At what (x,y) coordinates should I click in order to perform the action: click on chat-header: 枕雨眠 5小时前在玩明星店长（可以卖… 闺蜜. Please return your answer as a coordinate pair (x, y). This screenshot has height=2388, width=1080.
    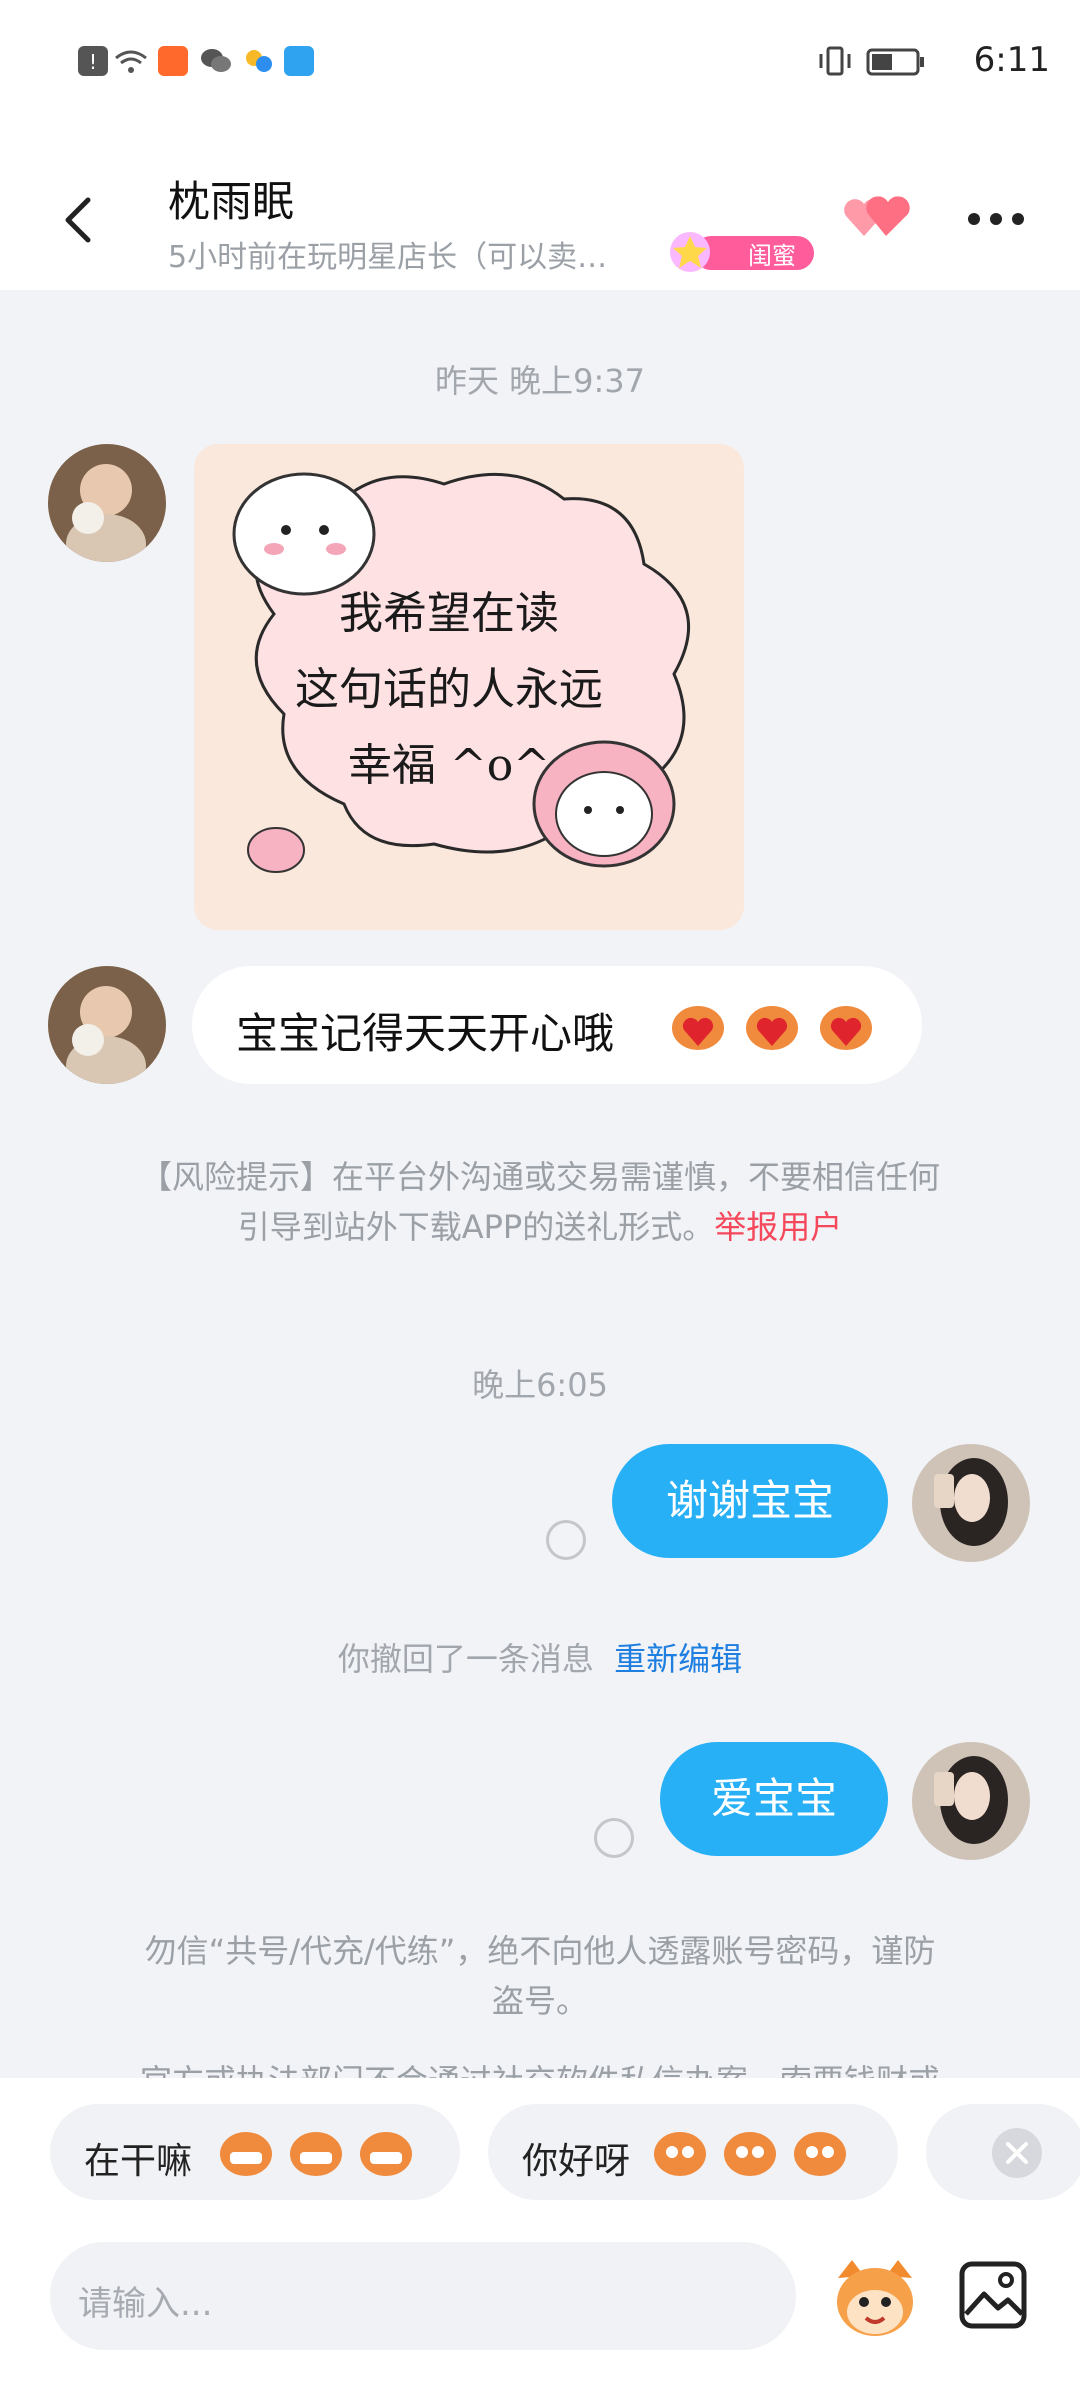
    Looking at the image, I should click on (540, 210).